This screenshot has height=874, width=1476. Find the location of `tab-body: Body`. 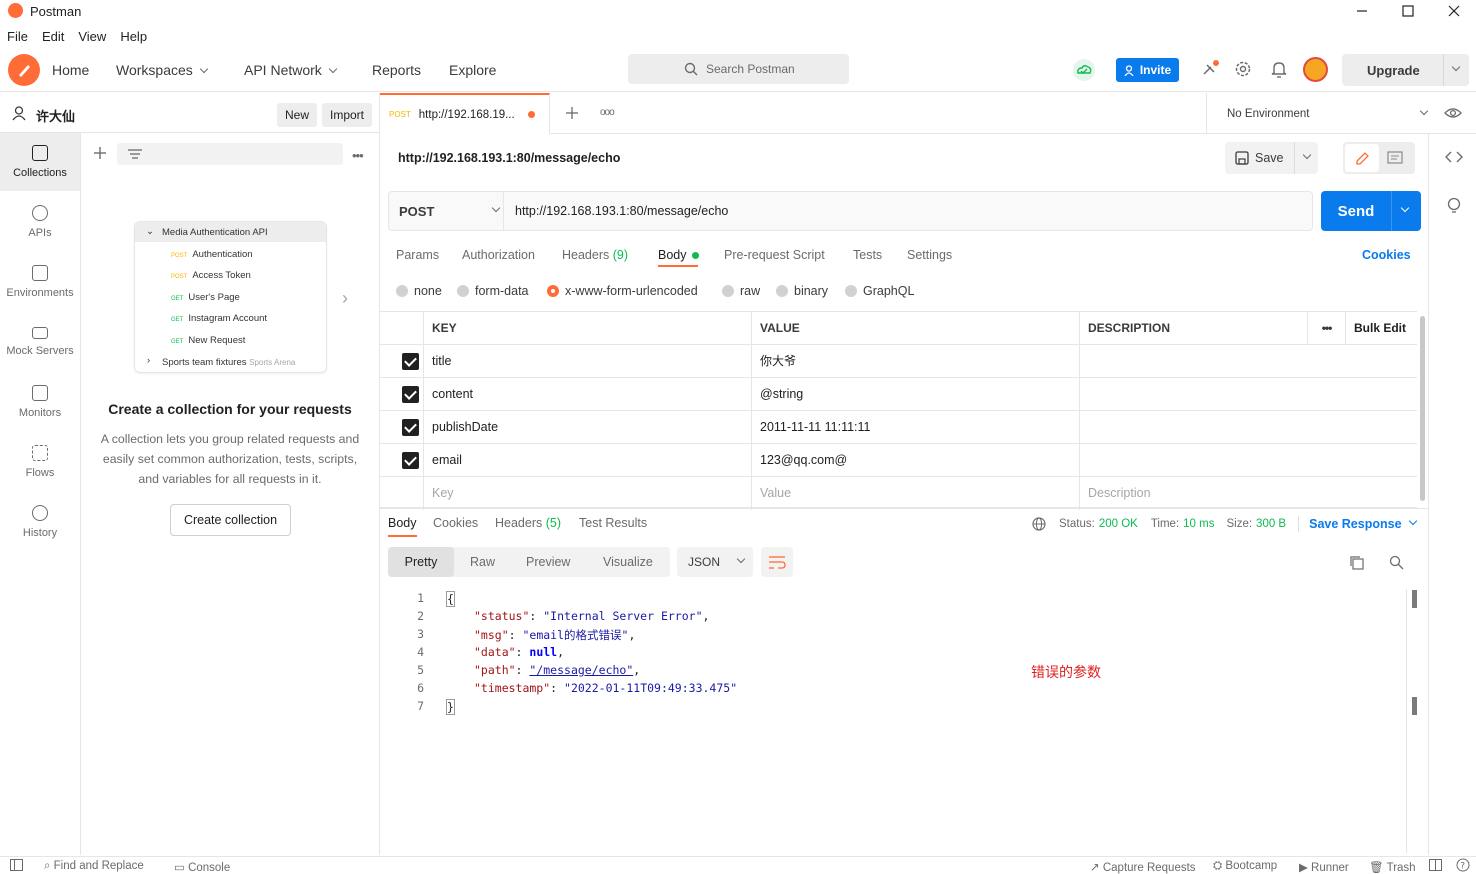

tab-body: Body is located at coordinates (678, 255).